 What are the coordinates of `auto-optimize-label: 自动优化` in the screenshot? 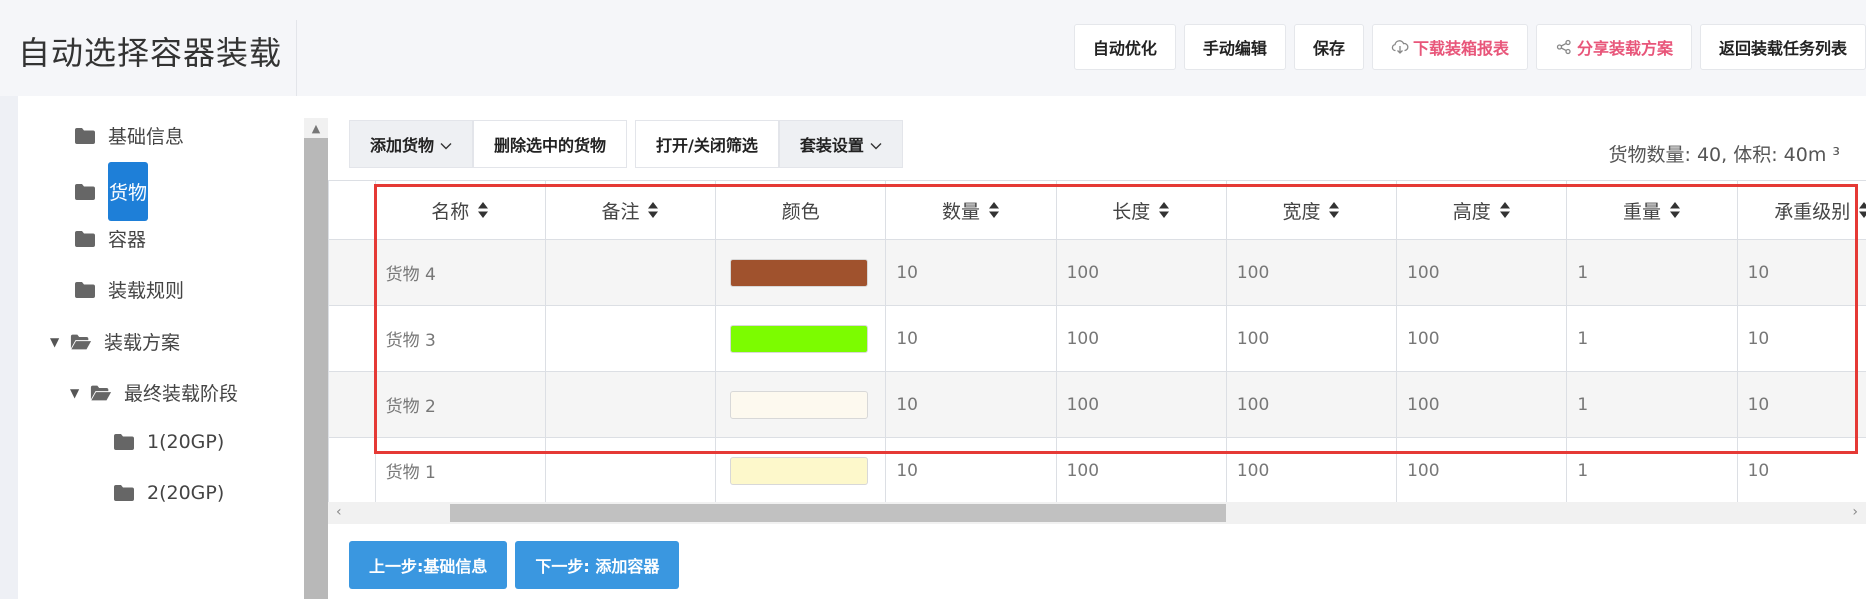 It's located at (1124, 48).